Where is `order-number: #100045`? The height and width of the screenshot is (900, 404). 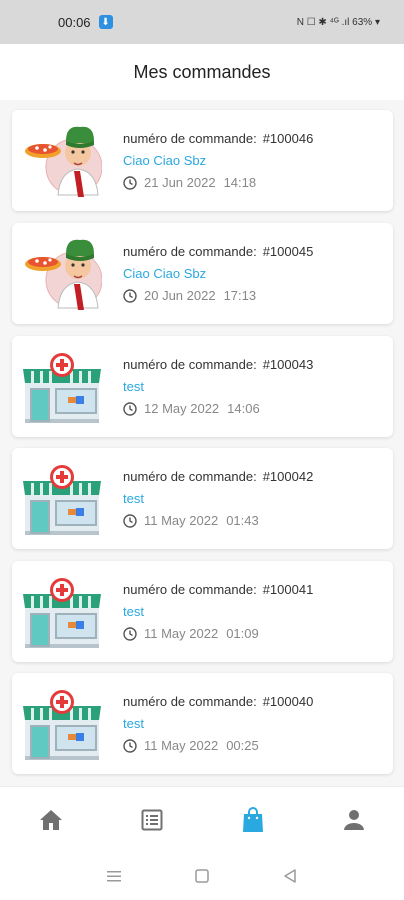 order-number: #100045 is located at coordinates (288, 251).